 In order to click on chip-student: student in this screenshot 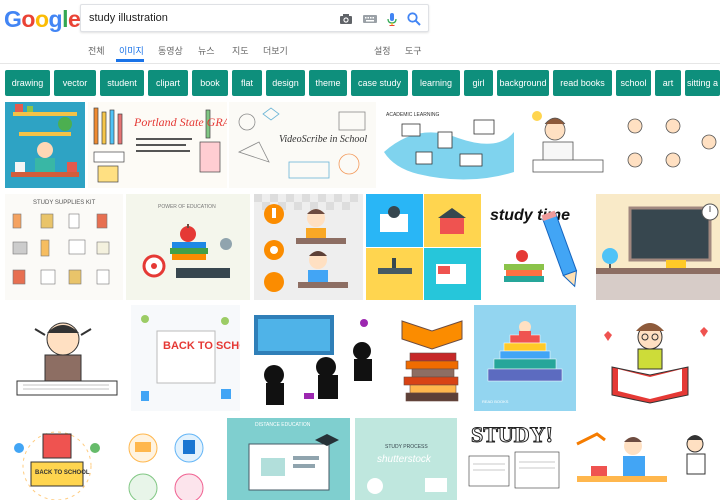, I will do `click(122, 83)`.